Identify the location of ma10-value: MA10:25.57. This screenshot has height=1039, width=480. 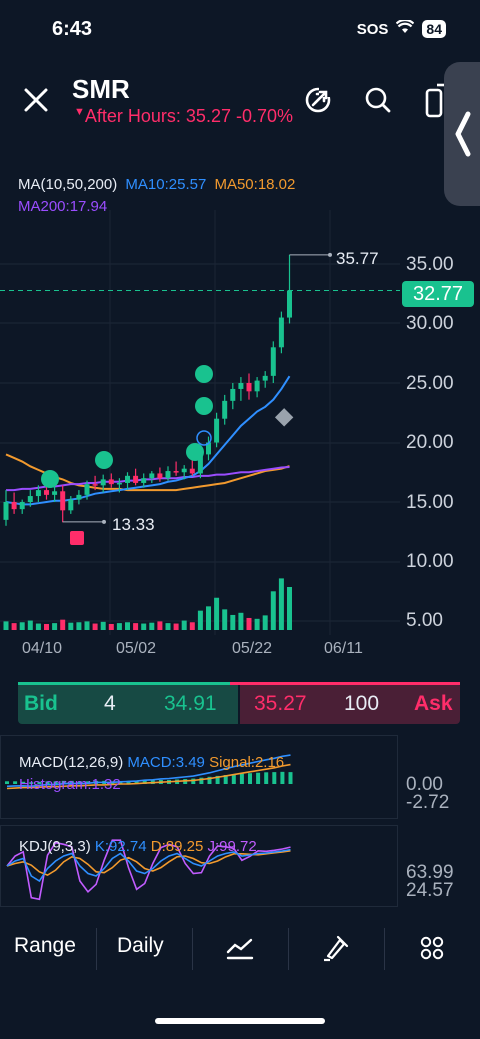
(166, 184).